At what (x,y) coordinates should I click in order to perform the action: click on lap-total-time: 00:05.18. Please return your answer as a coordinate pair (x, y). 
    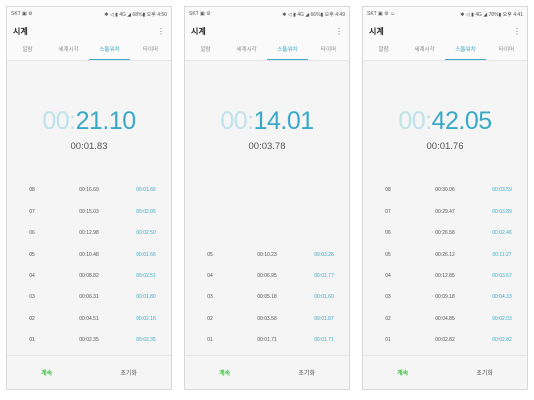
    Looking at the image, I should click on (267, 297).